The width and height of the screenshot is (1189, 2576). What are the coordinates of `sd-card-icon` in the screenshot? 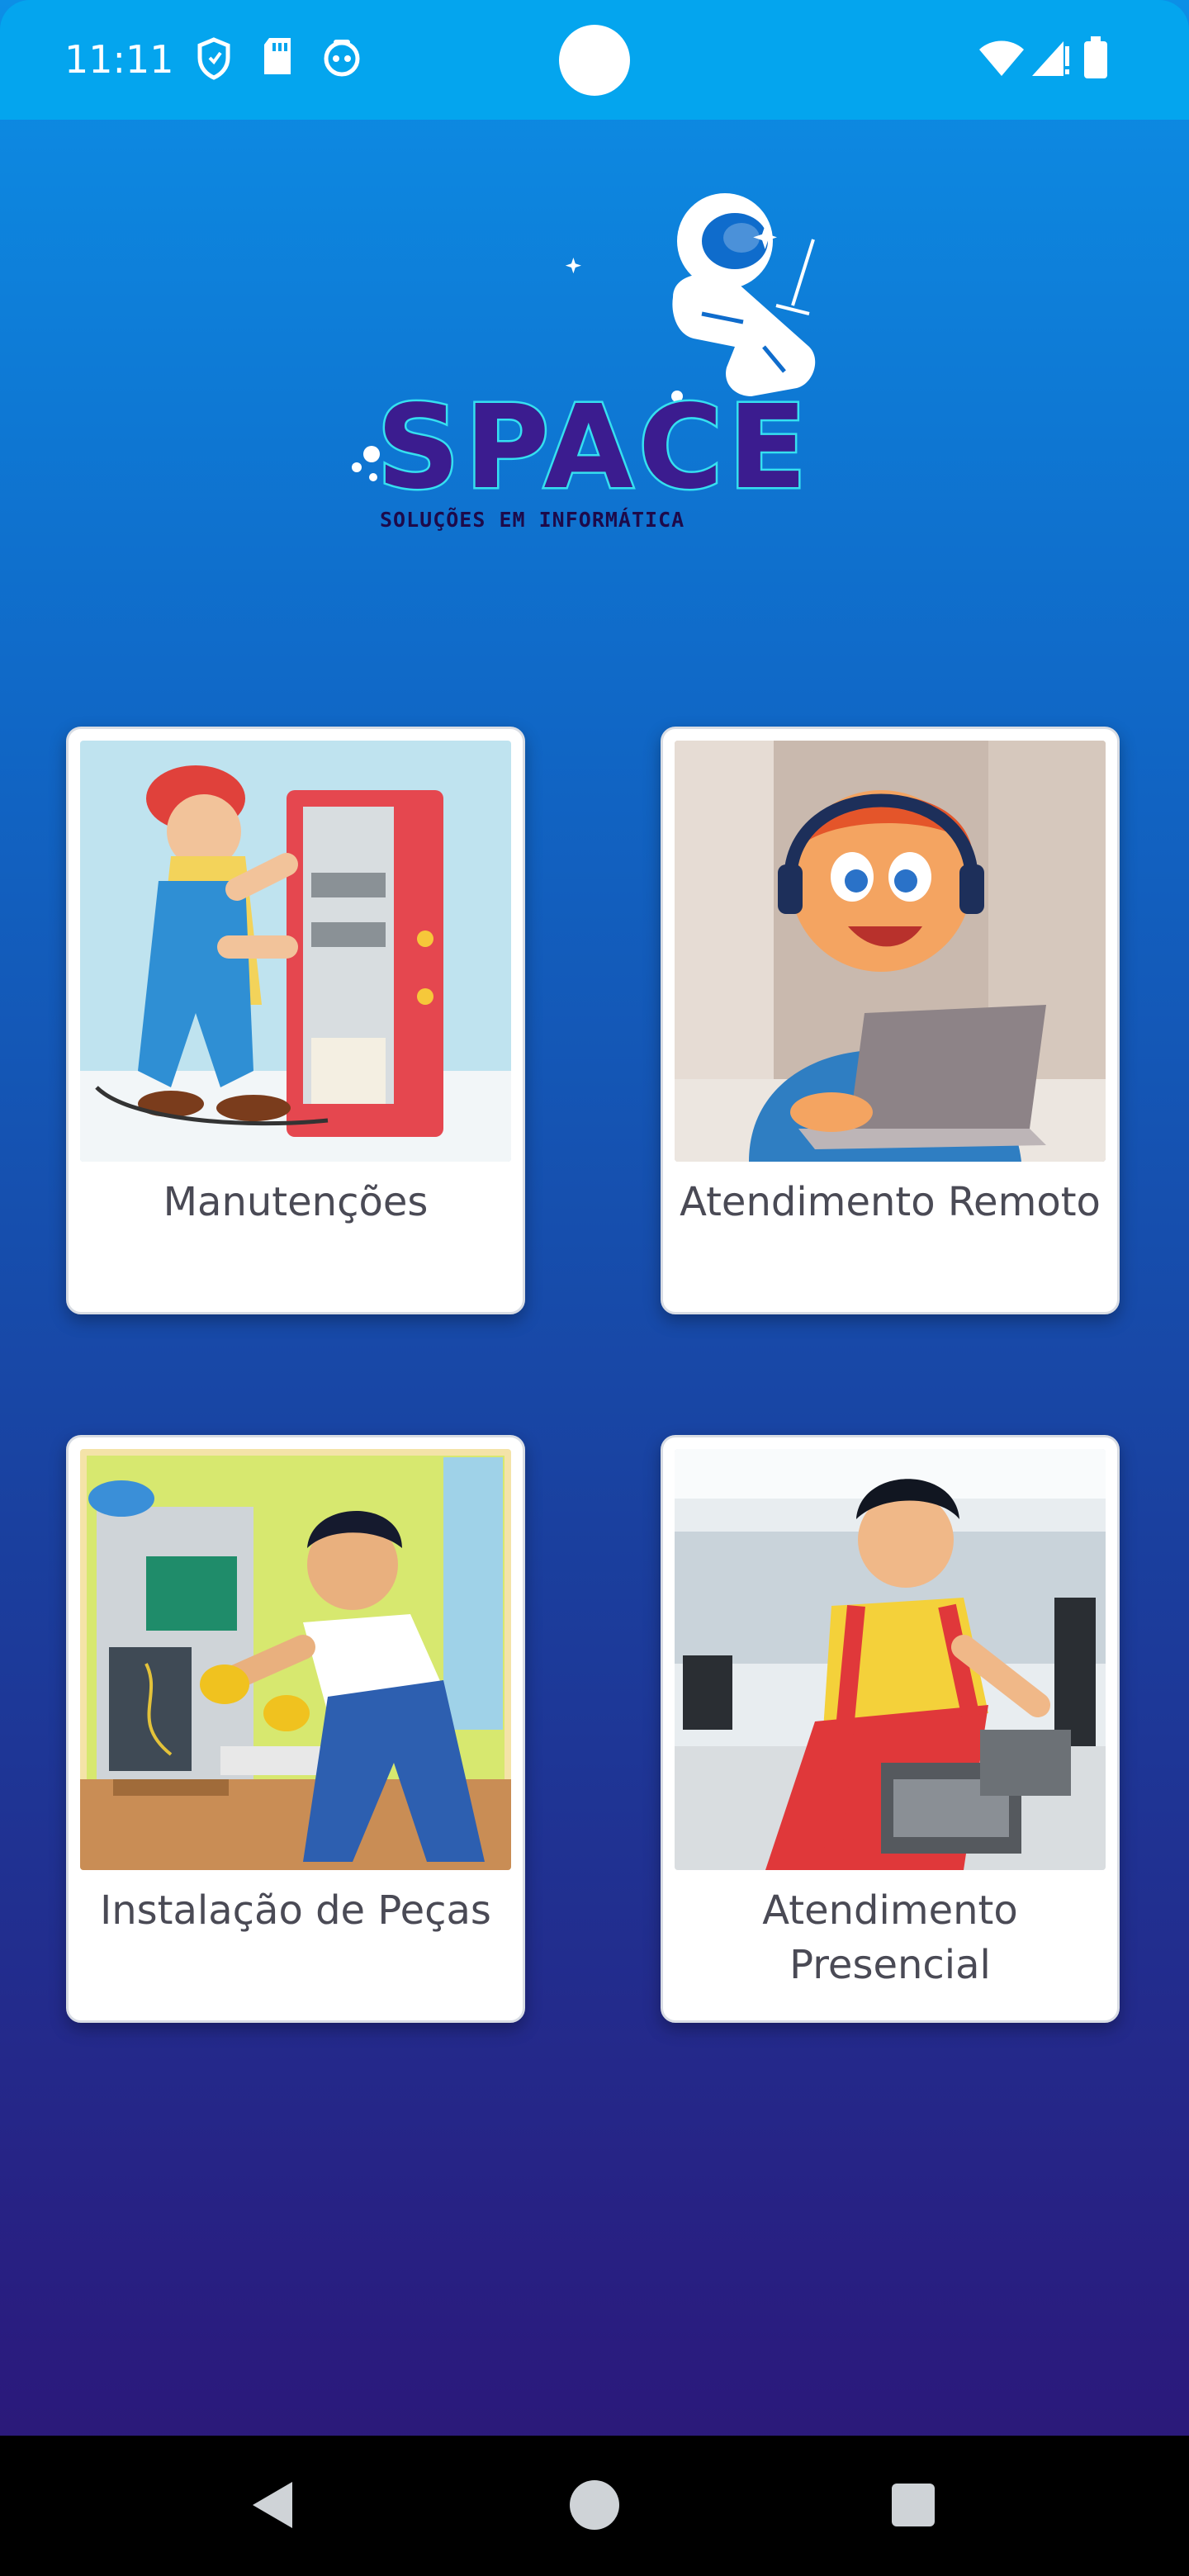 It's located at (277, 59).